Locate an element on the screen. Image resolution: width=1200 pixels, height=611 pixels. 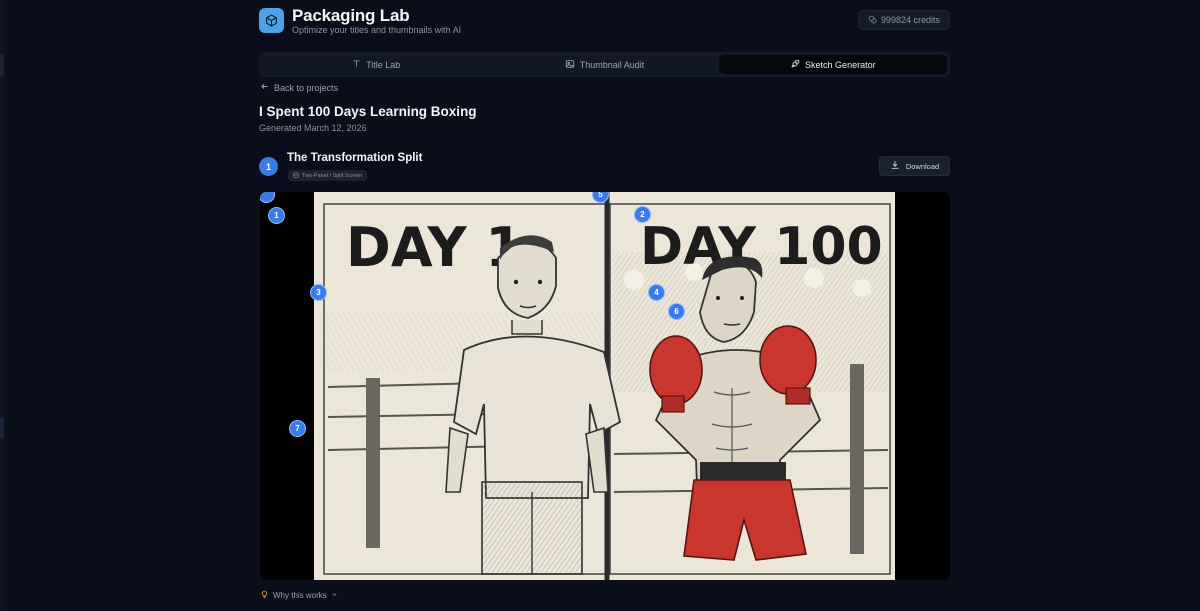
credits-badge: 999824 credits is located at coordinates (903, 20).